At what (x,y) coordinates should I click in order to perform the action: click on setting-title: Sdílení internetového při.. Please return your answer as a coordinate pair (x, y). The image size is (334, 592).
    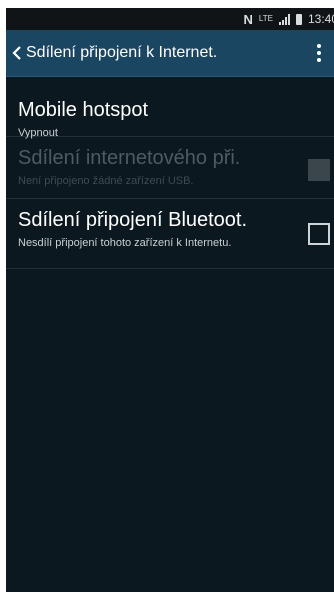
    Looking at the image, I should click on (129, 158).